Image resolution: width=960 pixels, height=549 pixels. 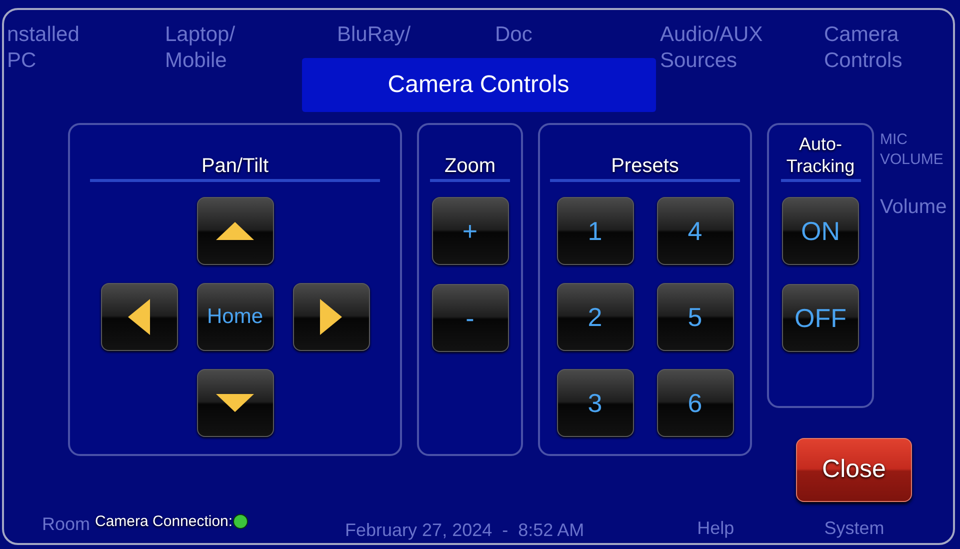 I want to click on preset-button: 5, so click(x=695, y=317).